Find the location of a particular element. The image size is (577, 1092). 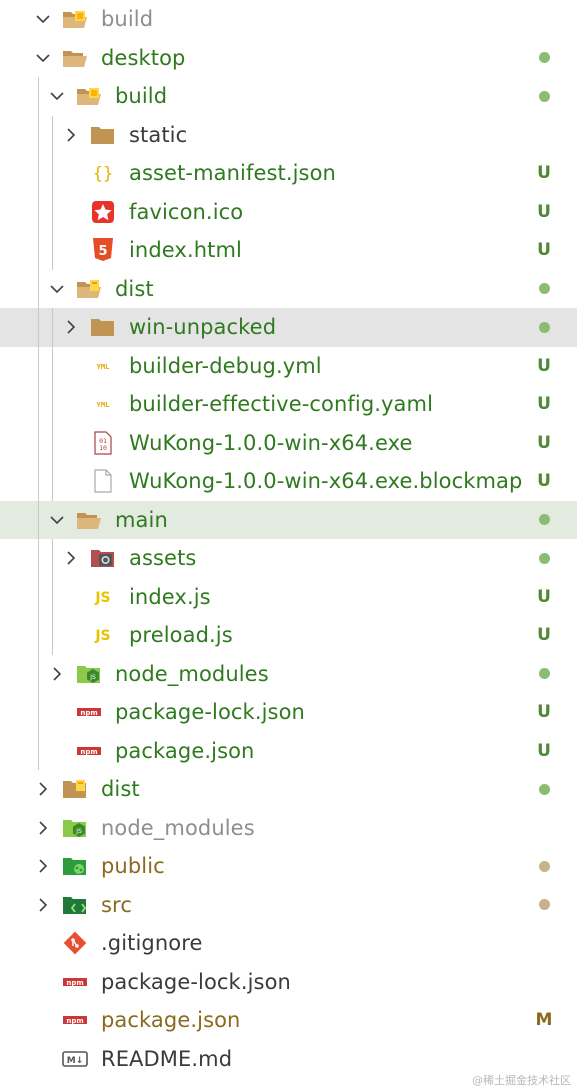

file-item-gitignore: .gitignore is located at coordinates (288, 943).